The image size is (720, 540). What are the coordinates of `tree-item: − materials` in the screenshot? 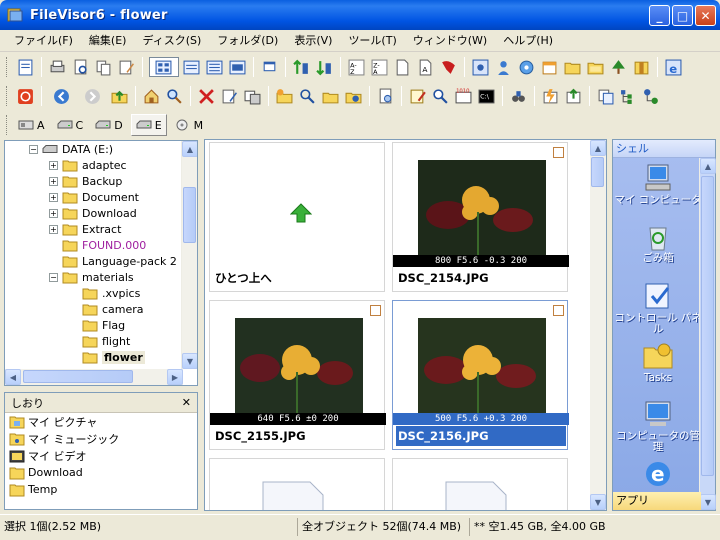 It's located at (91, 277).